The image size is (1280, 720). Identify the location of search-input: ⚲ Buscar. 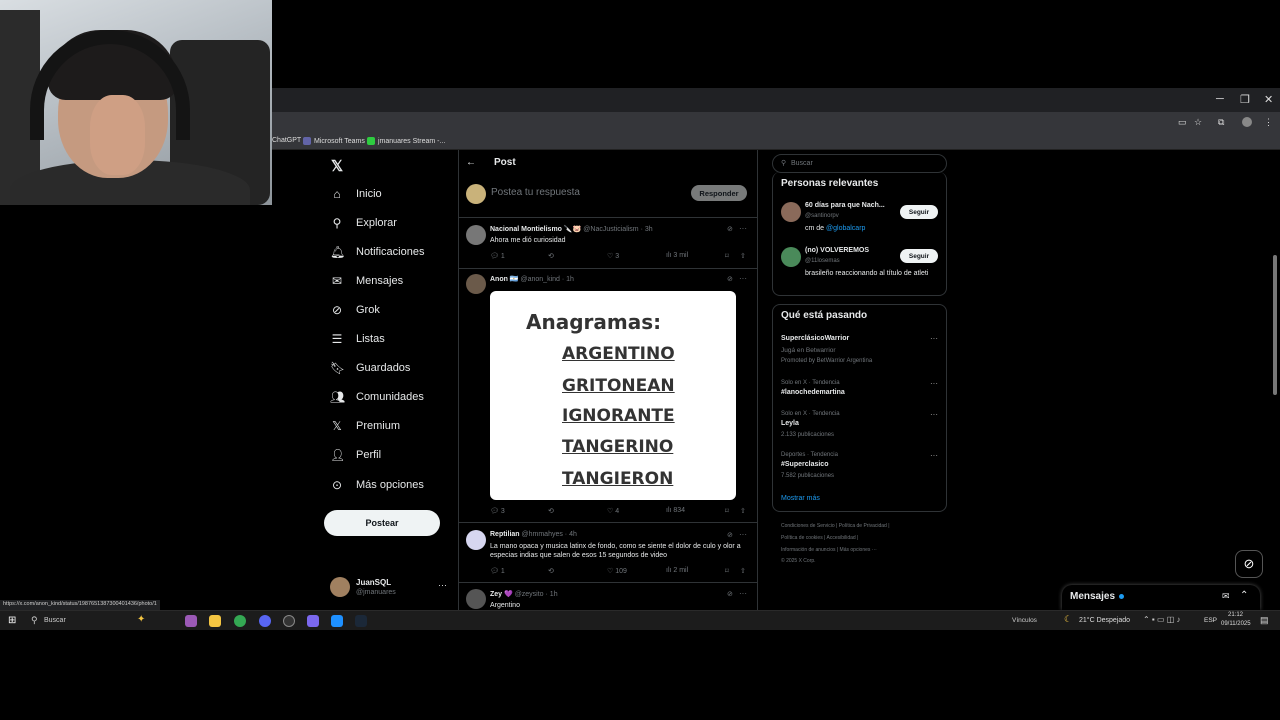
(859, 163).